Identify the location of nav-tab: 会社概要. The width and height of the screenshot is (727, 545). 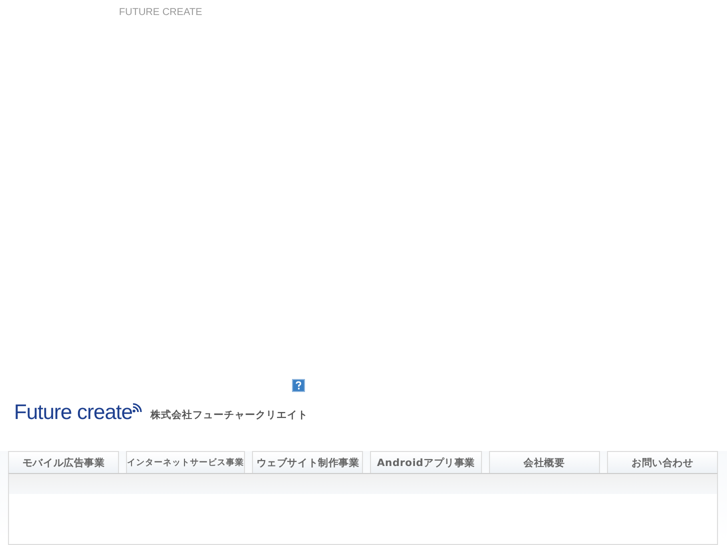
(544, 462).